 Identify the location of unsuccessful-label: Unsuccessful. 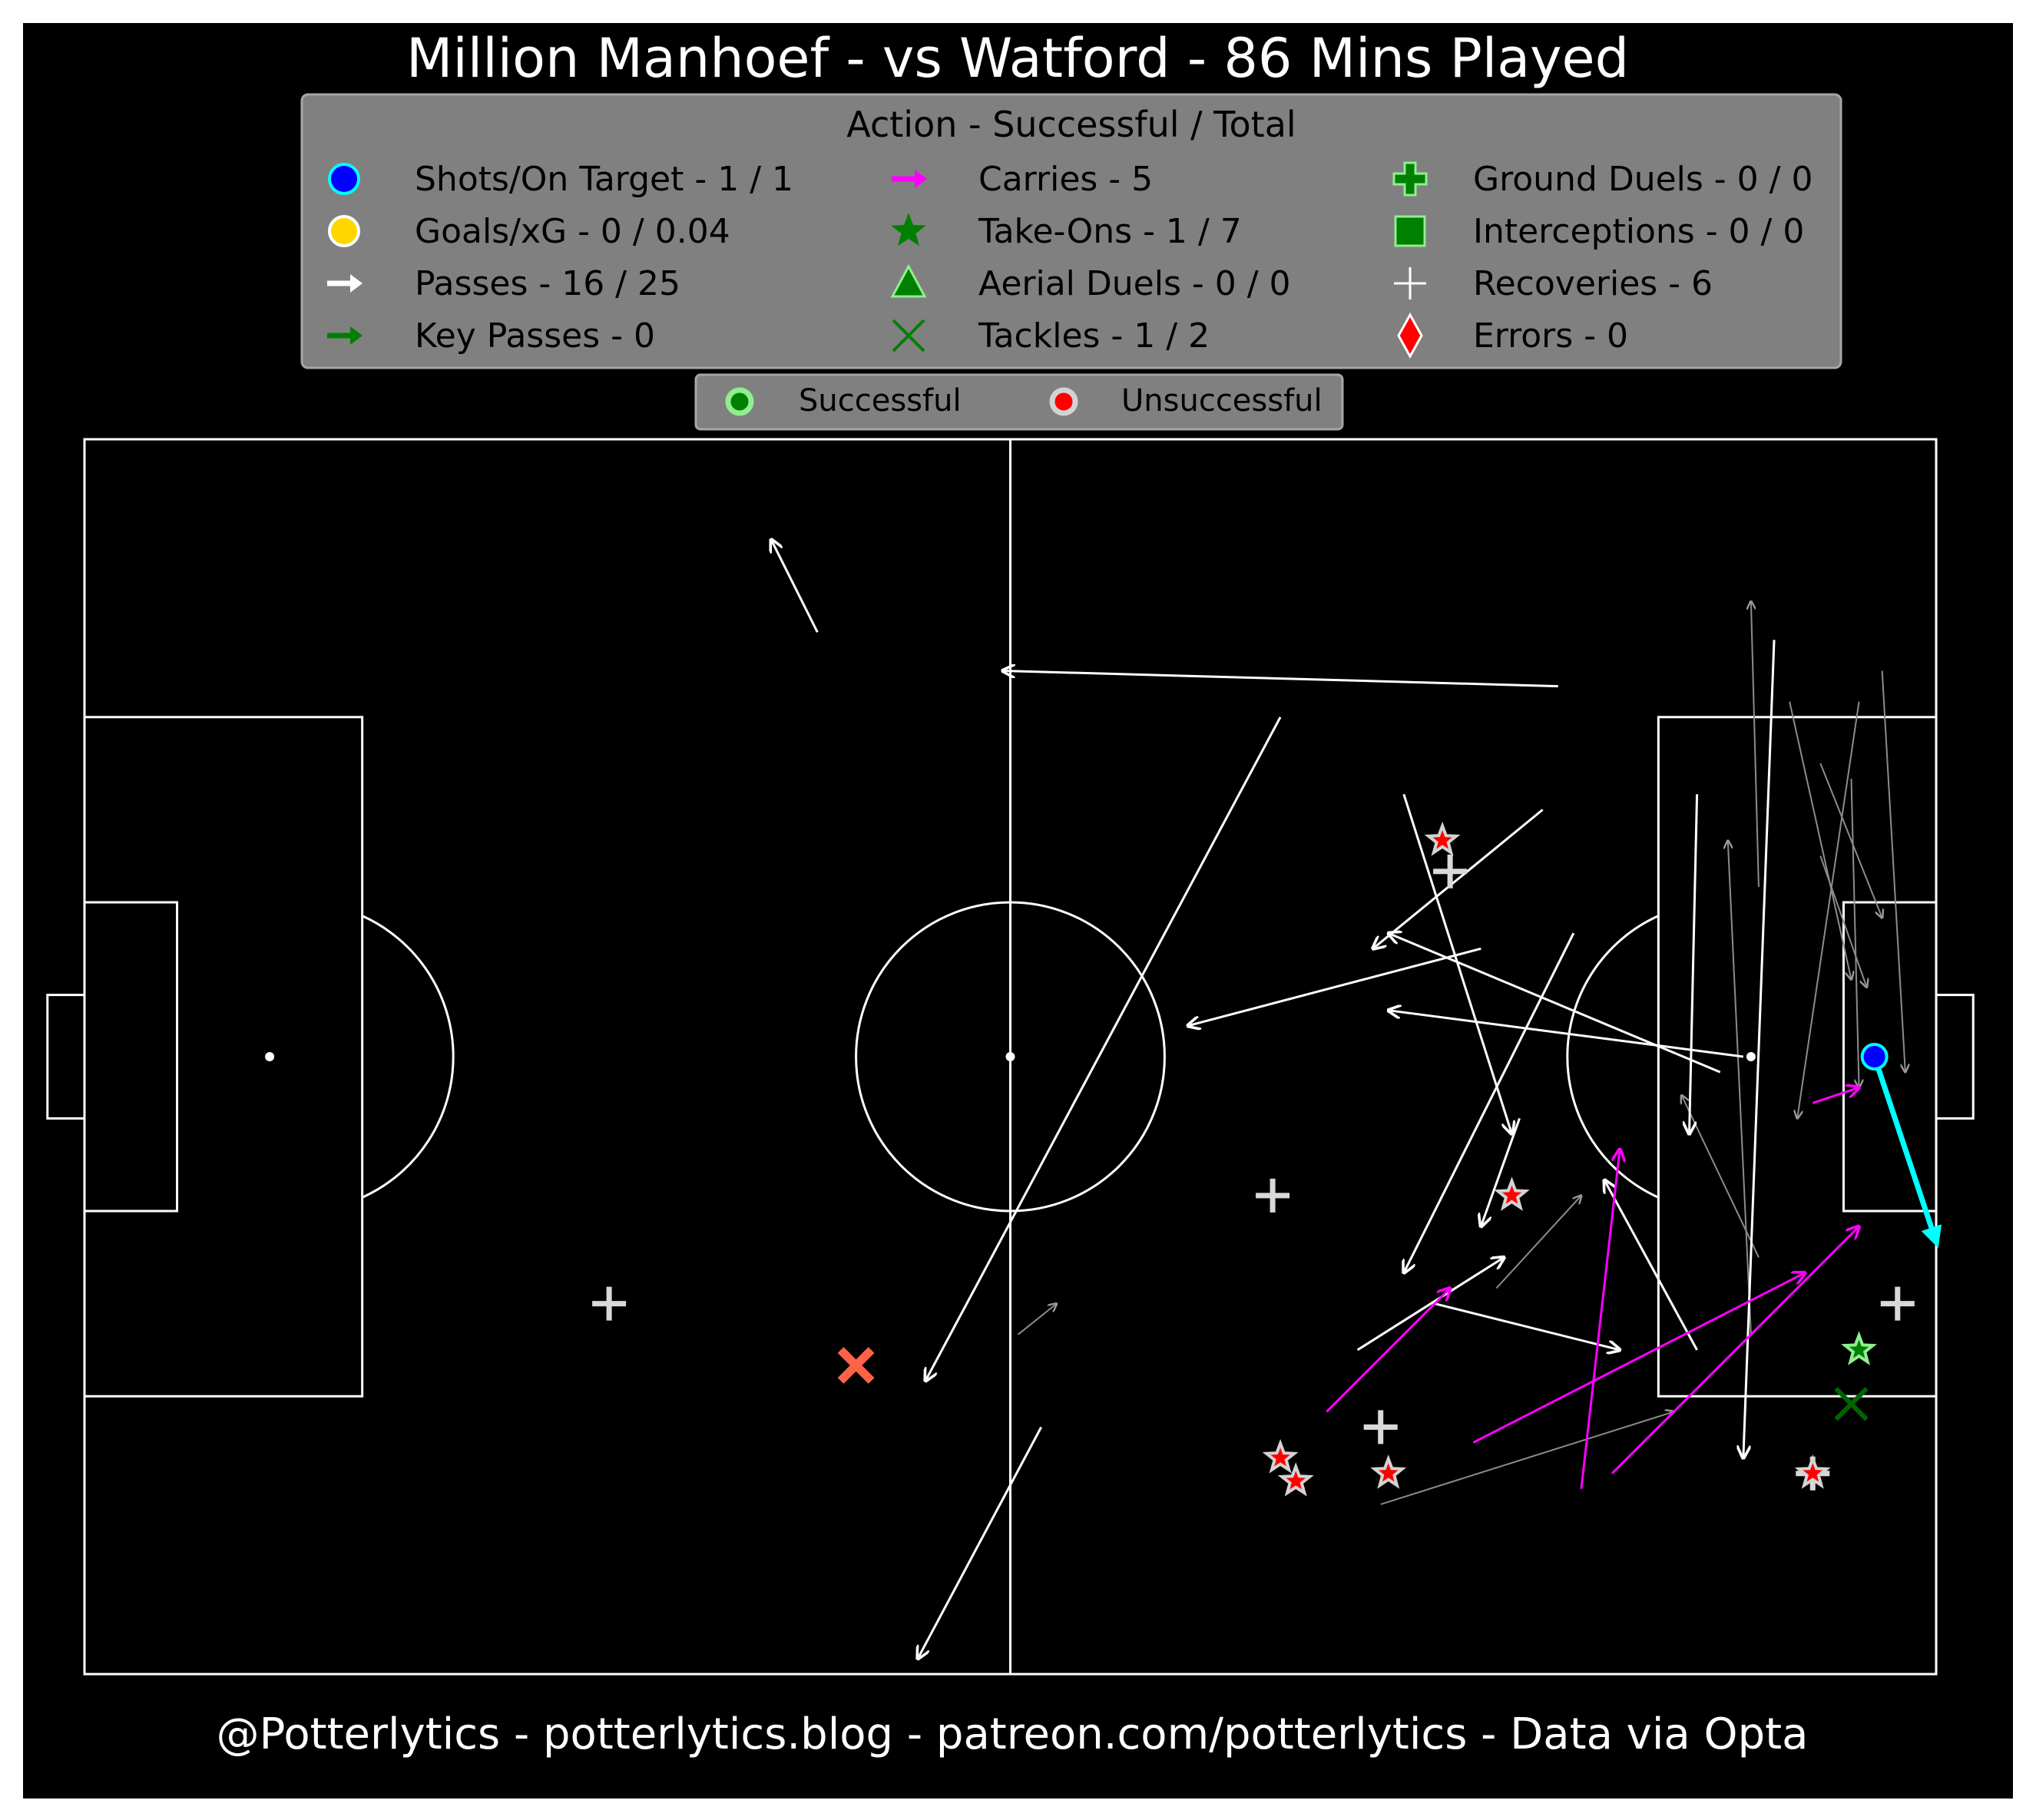
(1222, 401).